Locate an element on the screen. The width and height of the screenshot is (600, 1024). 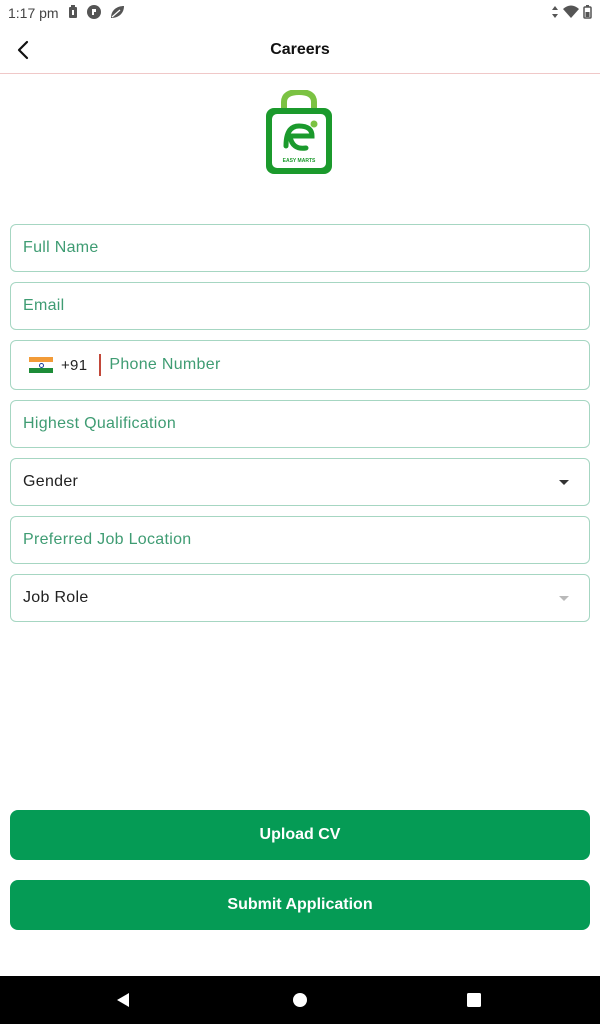
status-left: 1:17 pm is located at coordinates (66, 13).